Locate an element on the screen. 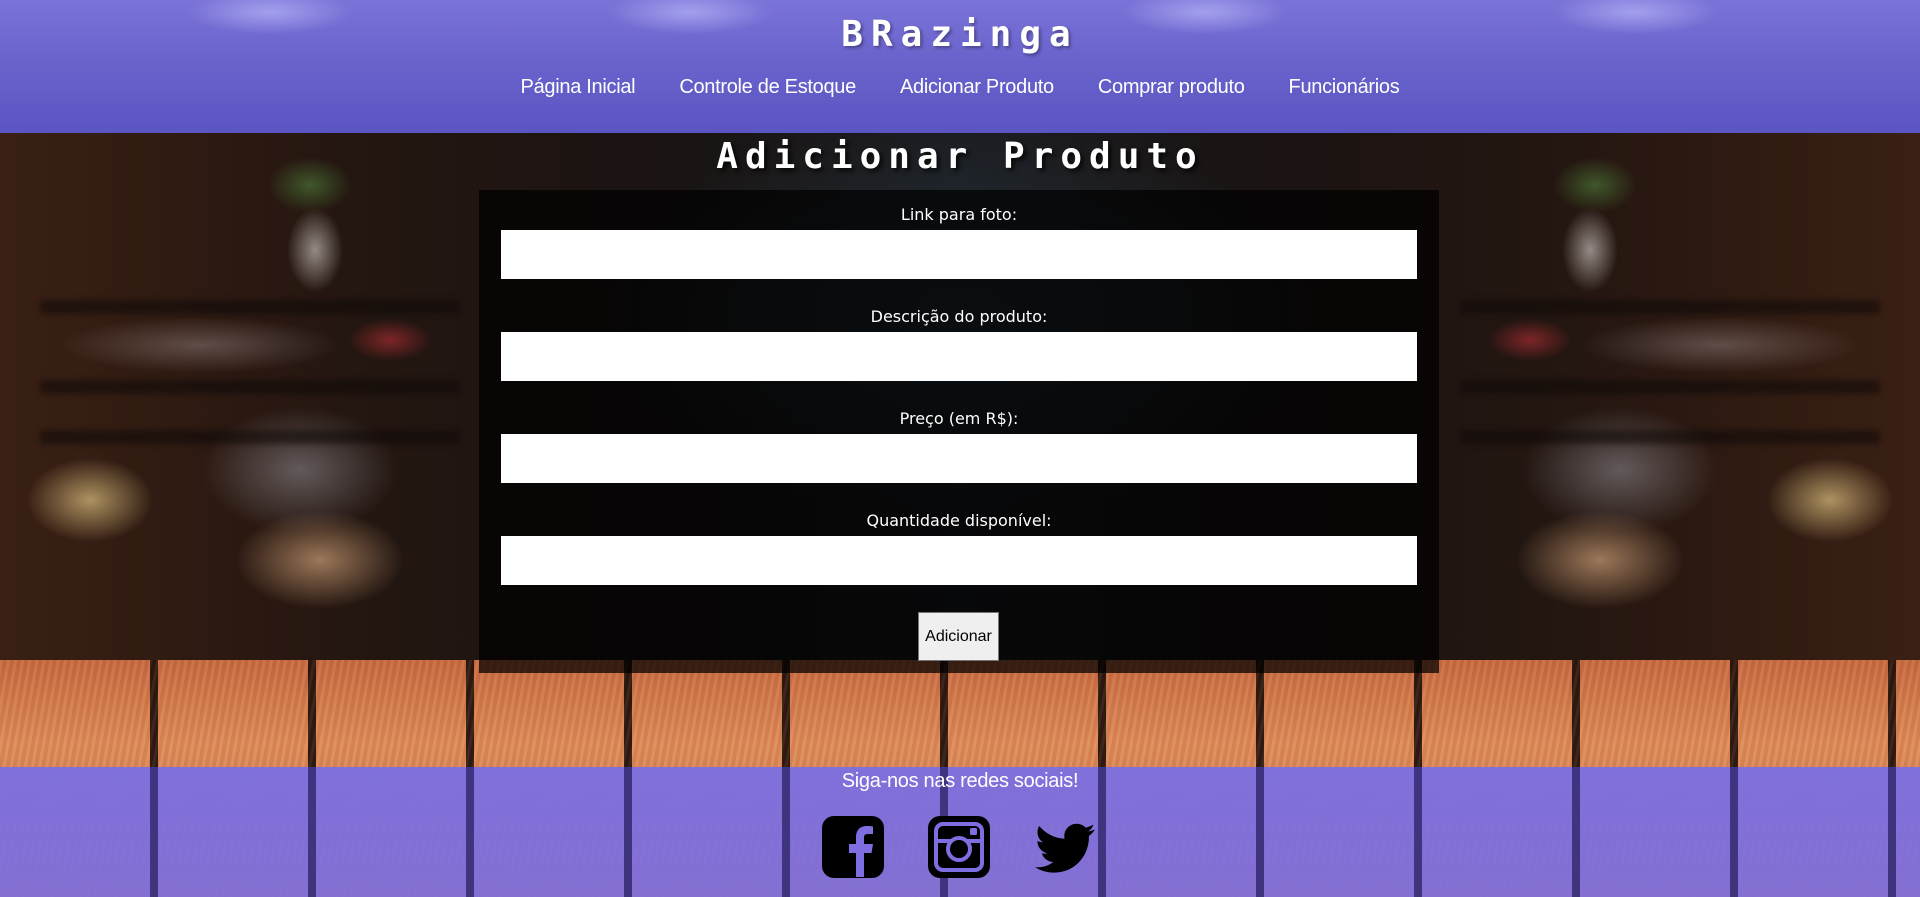 Image resolution: width=1920 pixels, height=897 pixels. nav-item-adicionar-produto: Adicionar Produto is located at coordinates (977, 87).